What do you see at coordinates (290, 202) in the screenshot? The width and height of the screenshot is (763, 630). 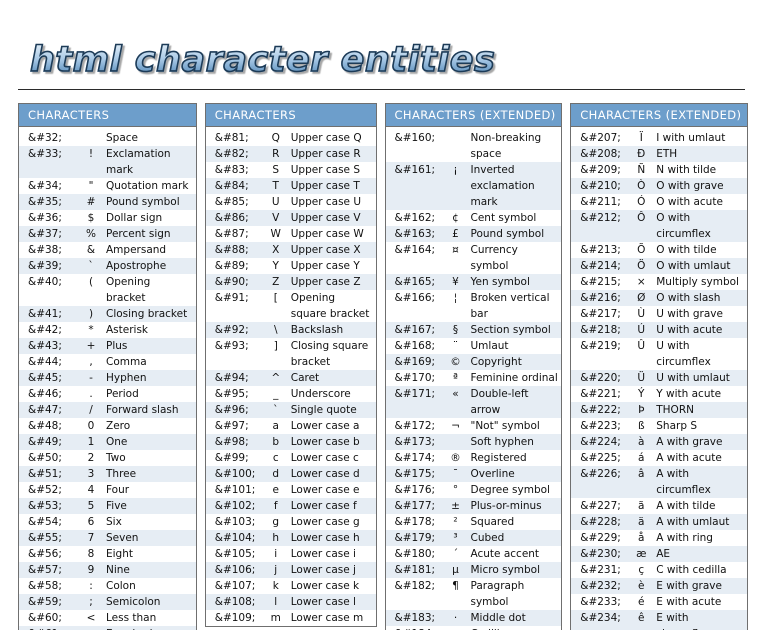 I see `table-row: &#85; U Upper case U` at bounding box center [290, 202].